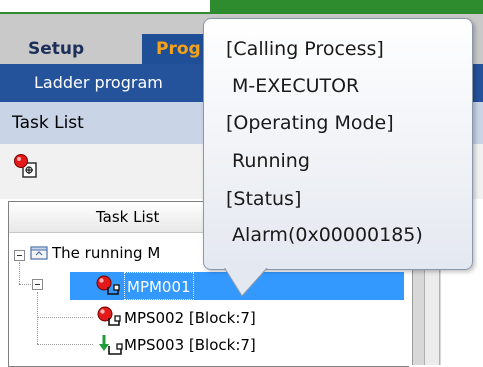 Image resolution: width=483 pixels, height=367 pixels. What do you see at coordinates (27, 167) in the screenshot?
I see `task-settings-icon` at bounding box center [27, 167].